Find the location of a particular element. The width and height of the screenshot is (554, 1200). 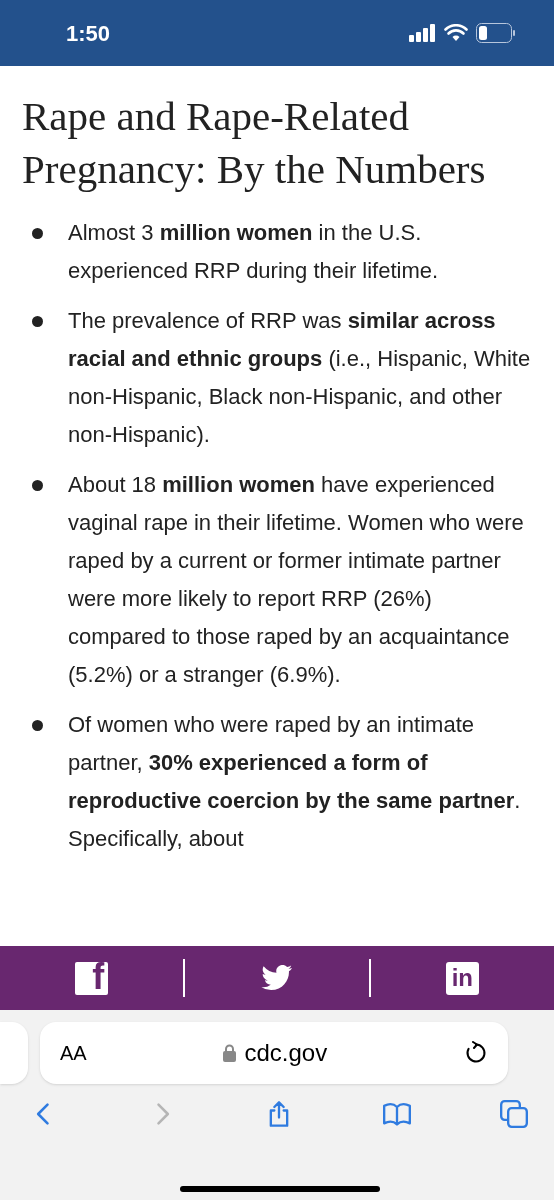

book-icon is located at coordinates (396, 1114).